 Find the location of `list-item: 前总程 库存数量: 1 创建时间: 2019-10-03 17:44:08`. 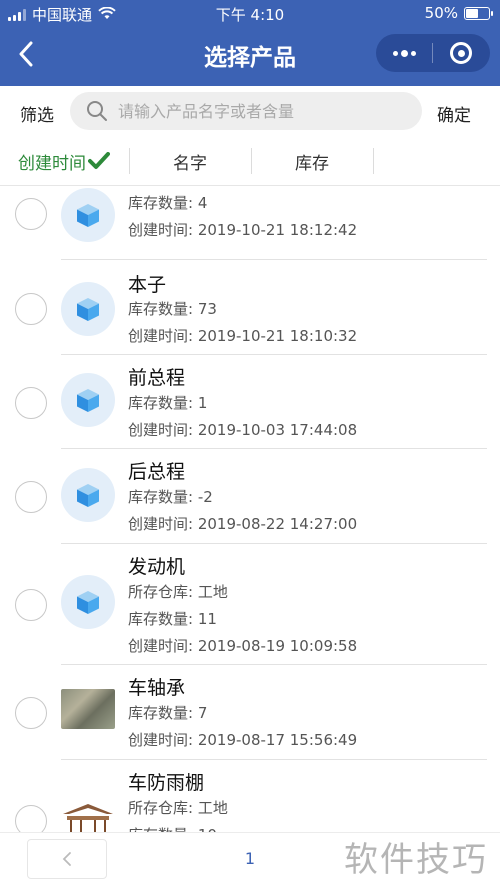

list-item: 前总程 库存数量: 1 创建时间: 2019-10-03 17:44:08 is located at coordinates (250, 402).